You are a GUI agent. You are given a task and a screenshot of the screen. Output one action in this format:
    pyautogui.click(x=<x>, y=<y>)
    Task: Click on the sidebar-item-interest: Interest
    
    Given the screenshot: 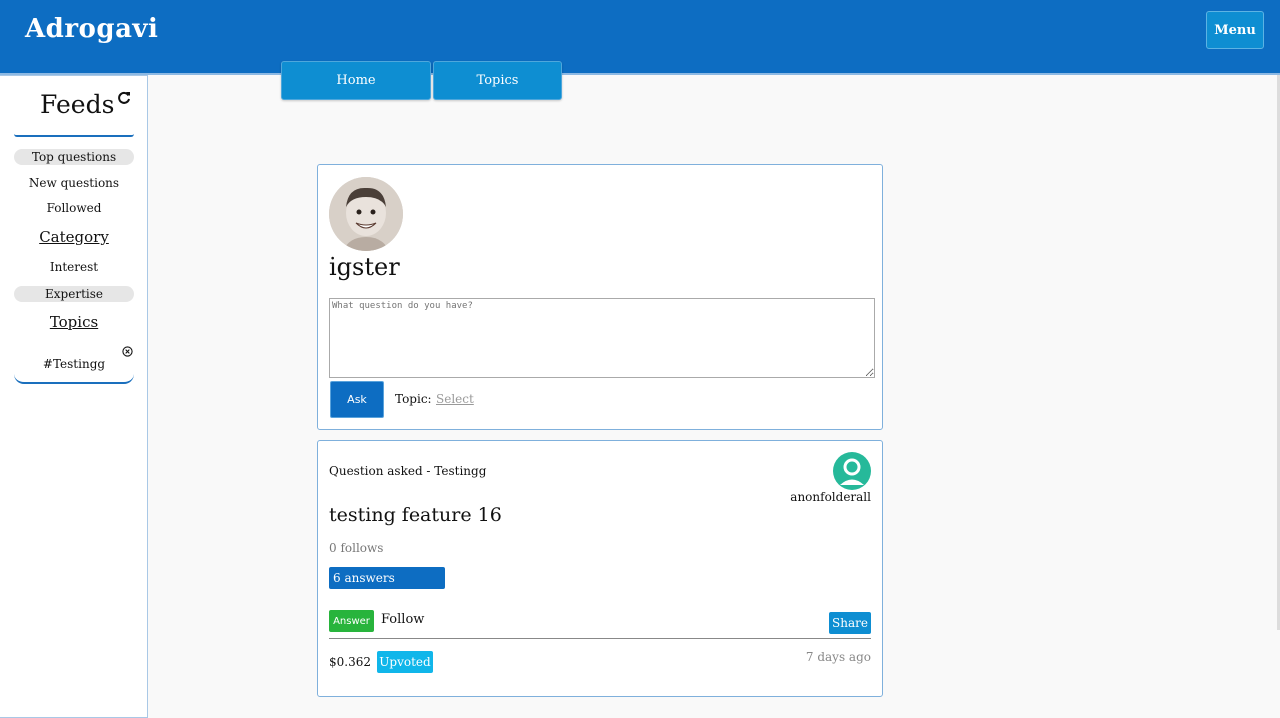 What is the action you would take?
    pyautogui.click(x=74, y=267)
    